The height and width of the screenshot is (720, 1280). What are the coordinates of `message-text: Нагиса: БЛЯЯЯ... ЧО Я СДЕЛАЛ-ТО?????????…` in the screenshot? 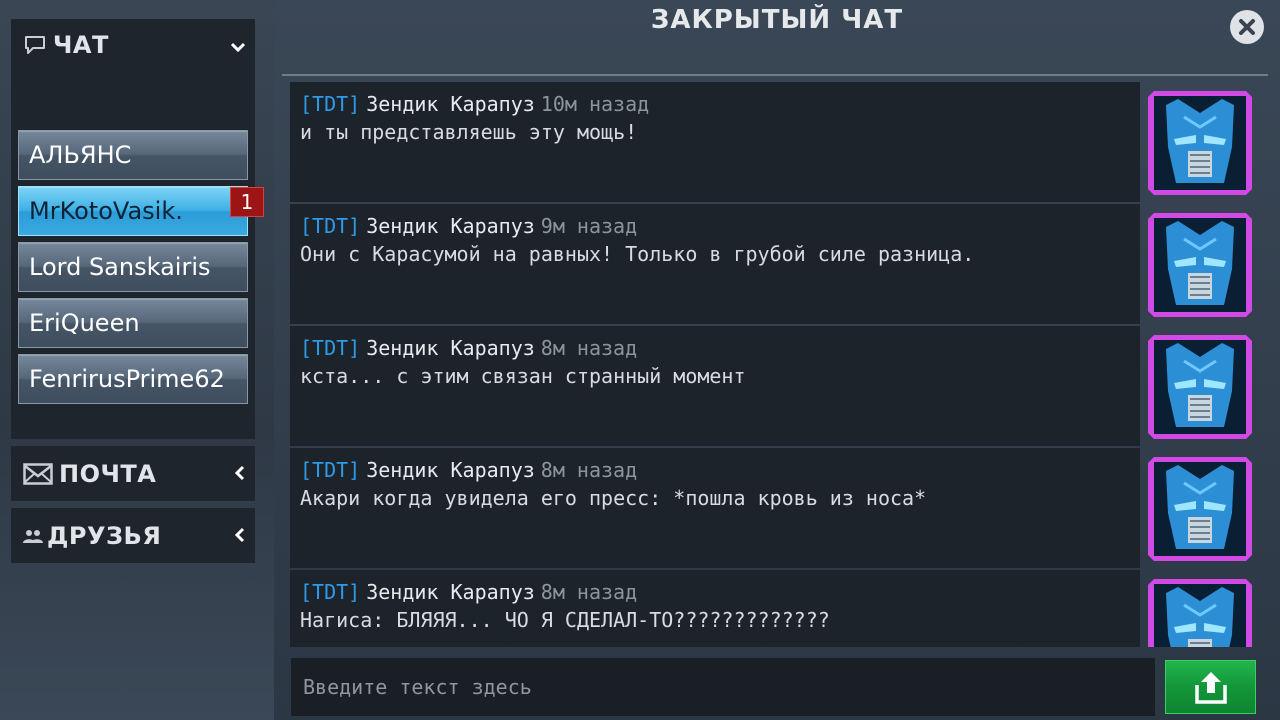 It's located at (565, 620).